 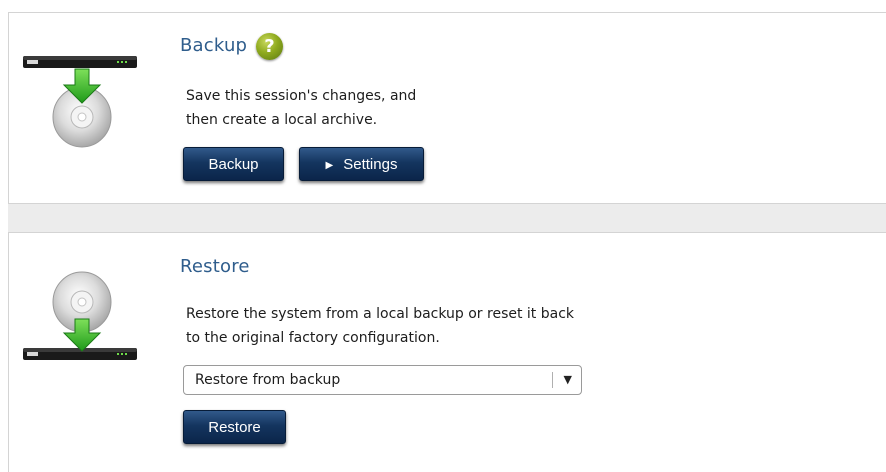 What do you see at coordinates (568, 380) in the screenshot?
I see `chevron-down-icon: ▼` at bounding box center [568, 380].